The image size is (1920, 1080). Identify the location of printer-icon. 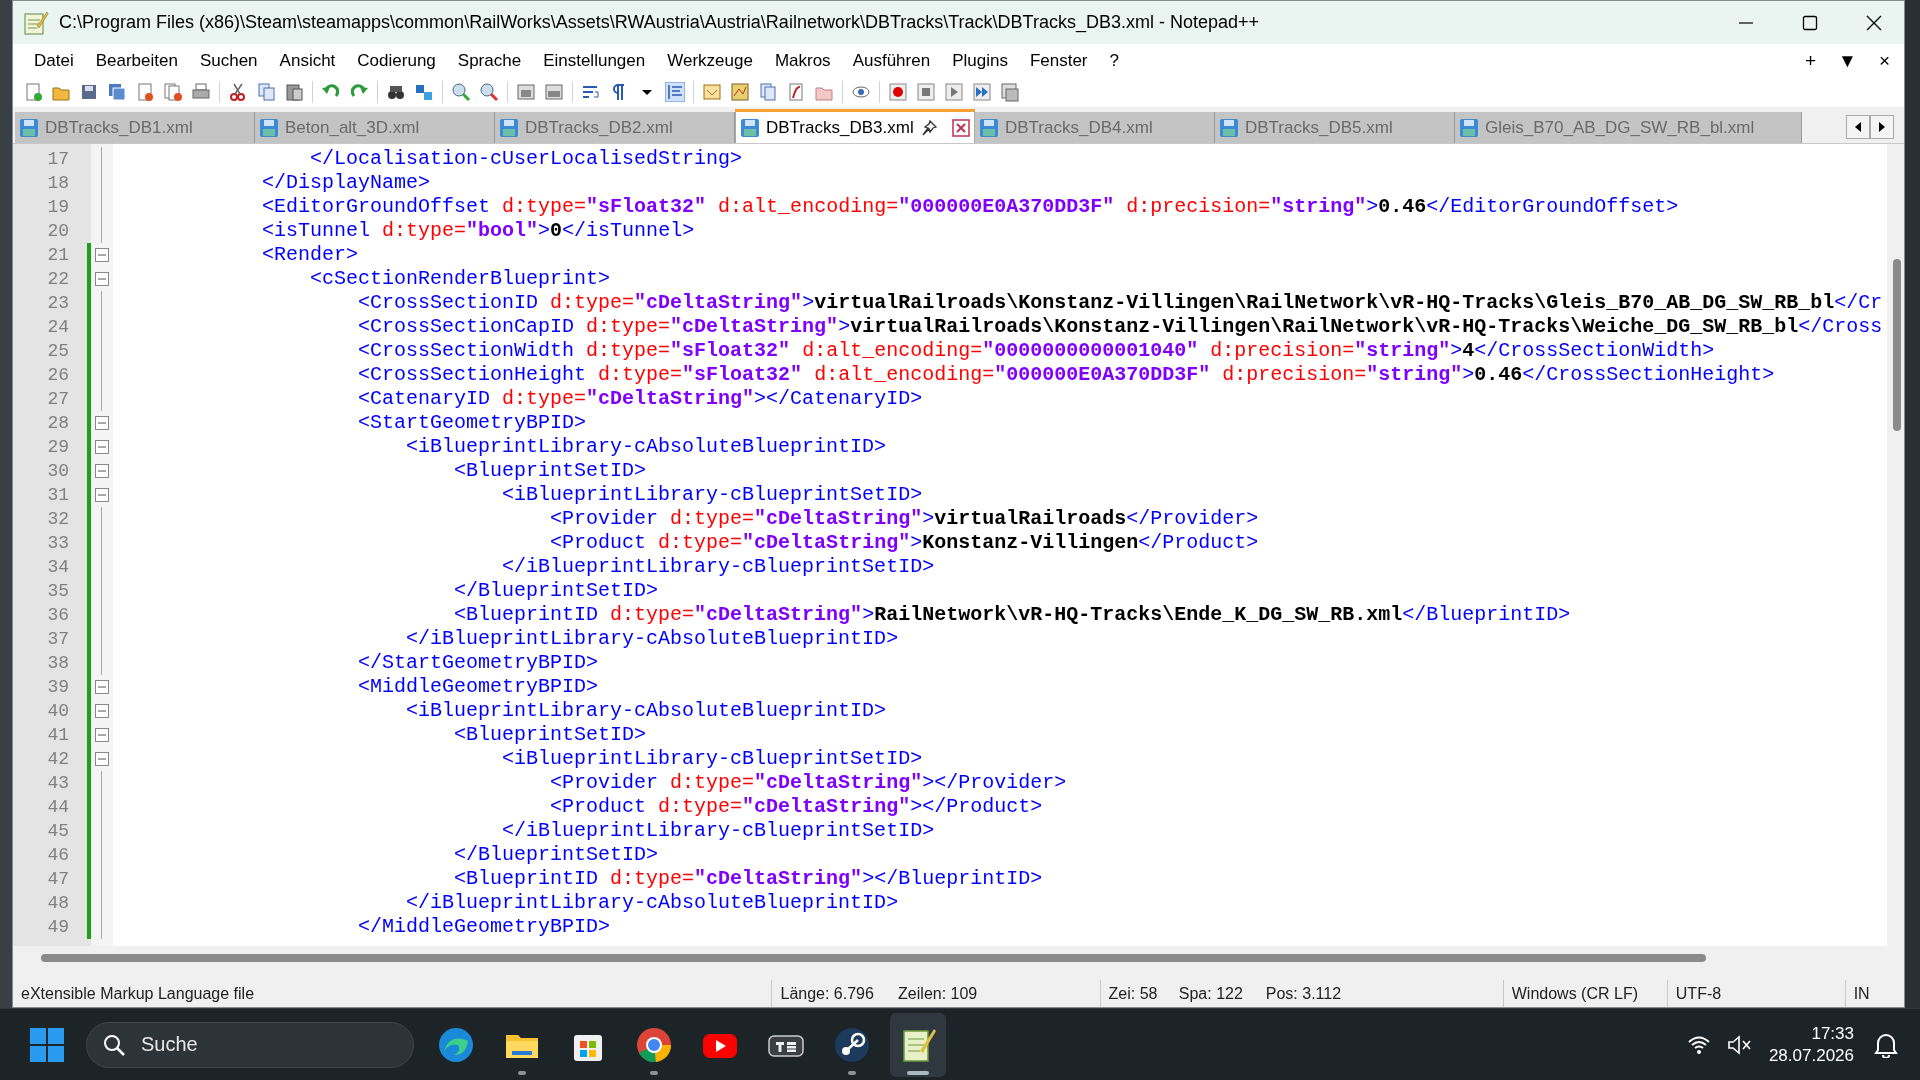
(201, 92).